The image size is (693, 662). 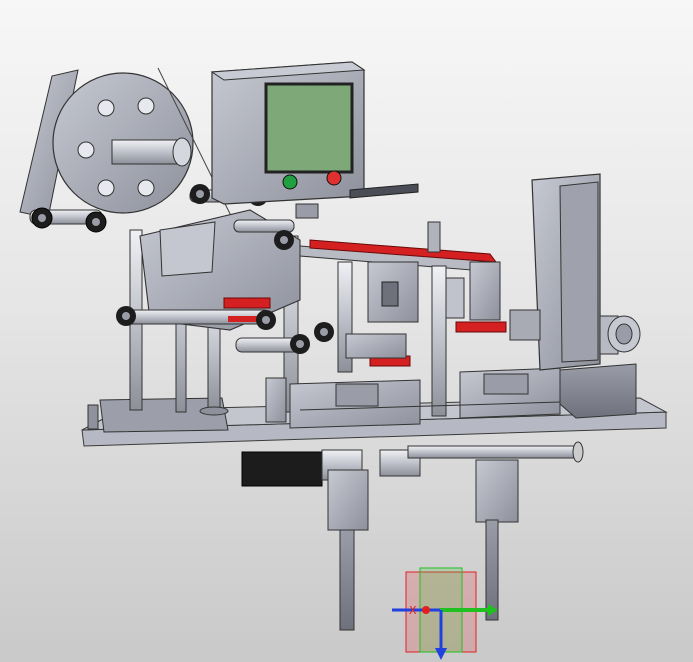 What do you see at coordinates (290, 182) in the screenshot?
I see `start-button` at bounding box center [290, 182].